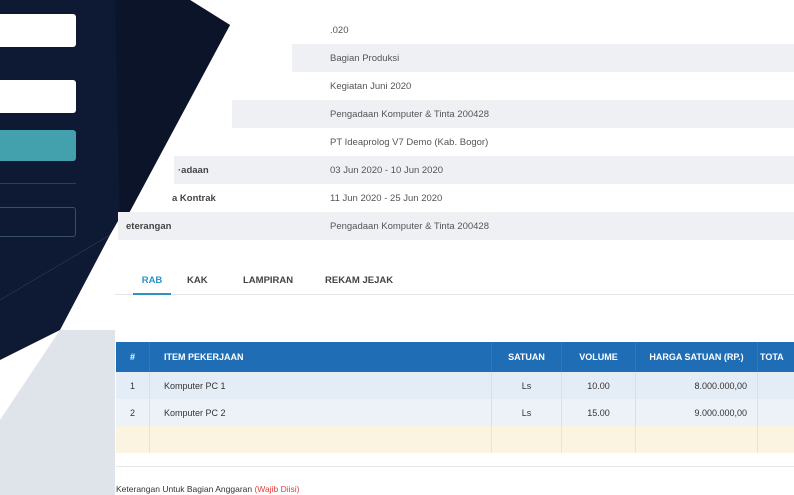 This screenshot has width=794, height=495. I want to click on note-text: Keterangan Untuk Bagian Anggaran, so click(185, 489).